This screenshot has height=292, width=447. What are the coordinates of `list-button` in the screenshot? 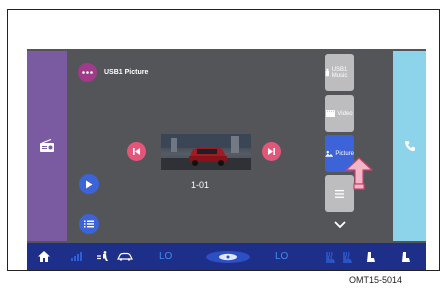 It's located at (89, 224).